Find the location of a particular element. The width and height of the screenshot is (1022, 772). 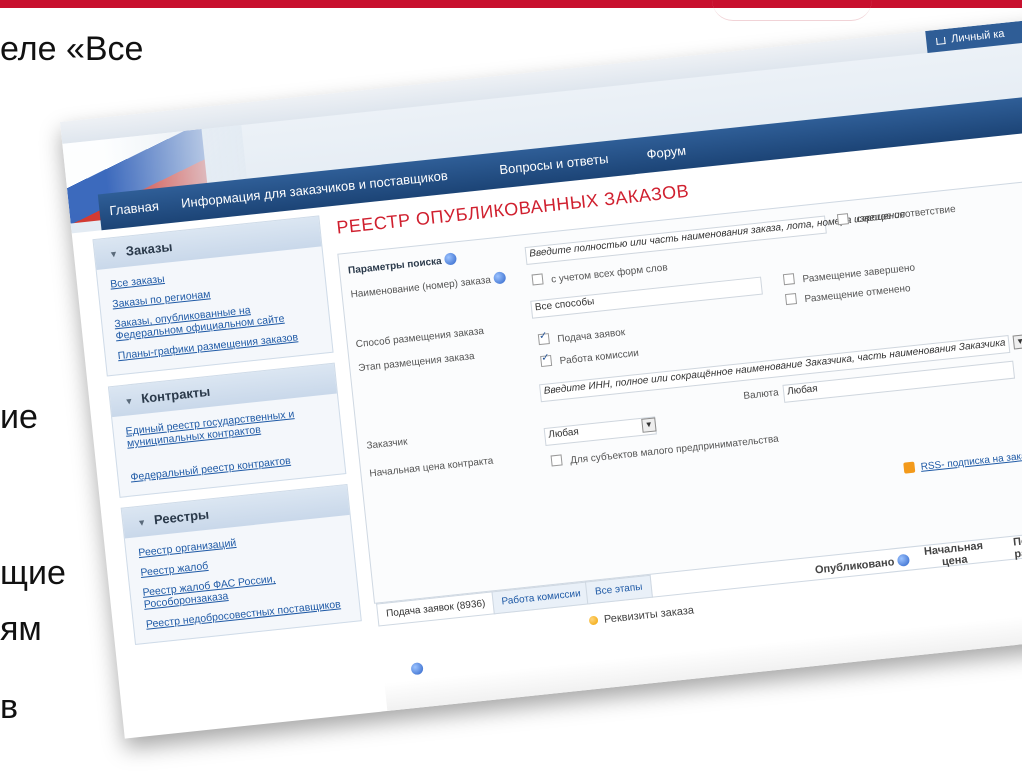

nav-faq: Вопросы и ответы is located at coordinates (554, 164).